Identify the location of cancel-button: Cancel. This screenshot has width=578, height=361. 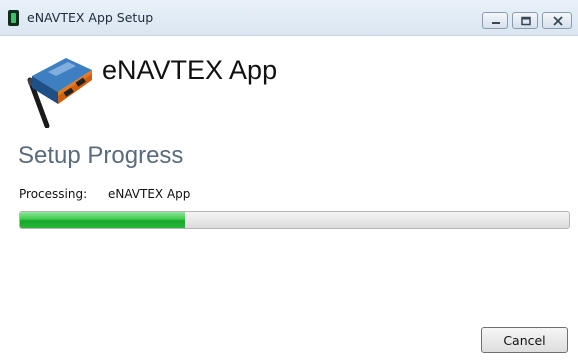
(524, 340).